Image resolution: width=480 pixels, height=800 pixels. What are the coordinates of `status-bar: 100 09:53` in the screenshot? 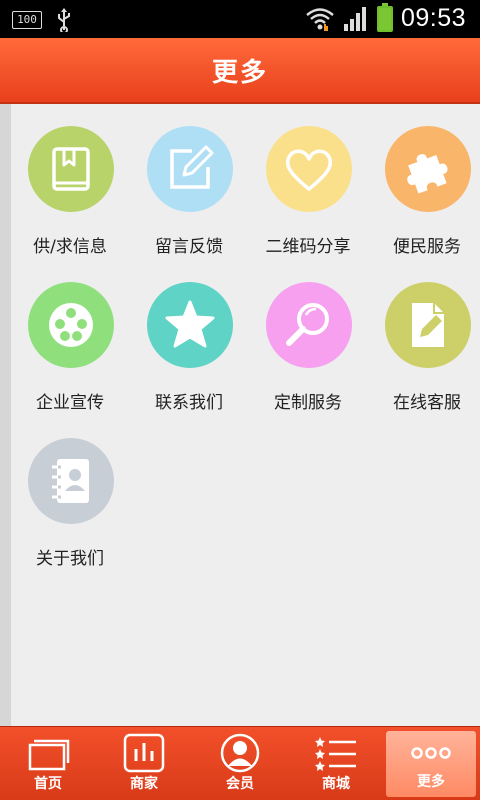 It's located at (240, 19).